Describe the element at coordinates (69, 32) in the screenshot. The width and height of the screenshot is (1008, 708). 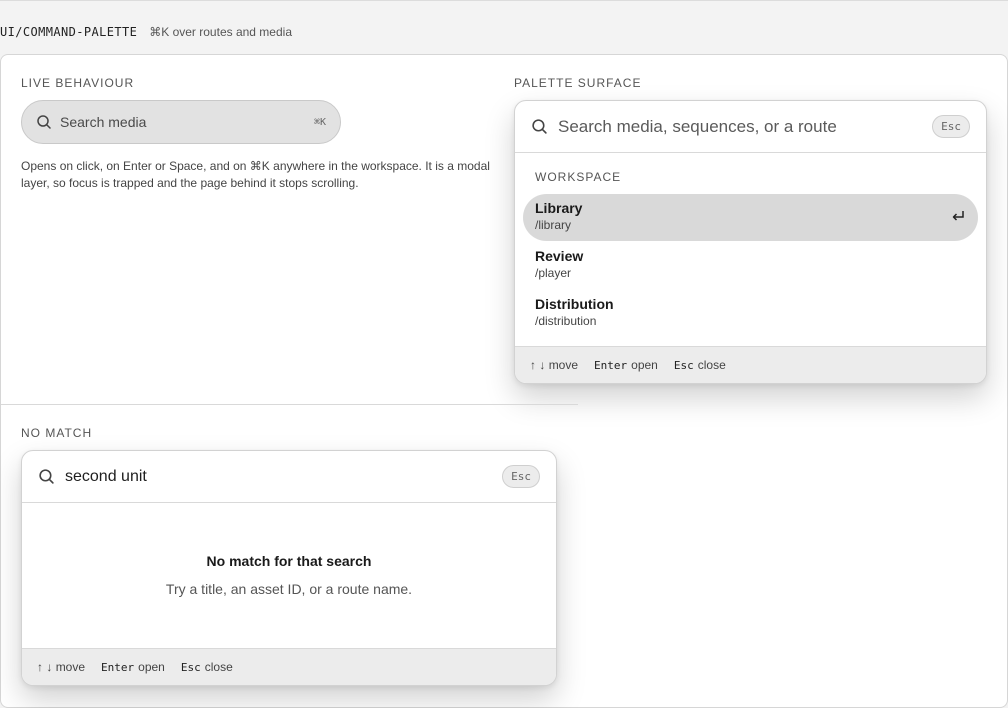
I see `page-title: UI/COMMAND-PALETTE` at that location.